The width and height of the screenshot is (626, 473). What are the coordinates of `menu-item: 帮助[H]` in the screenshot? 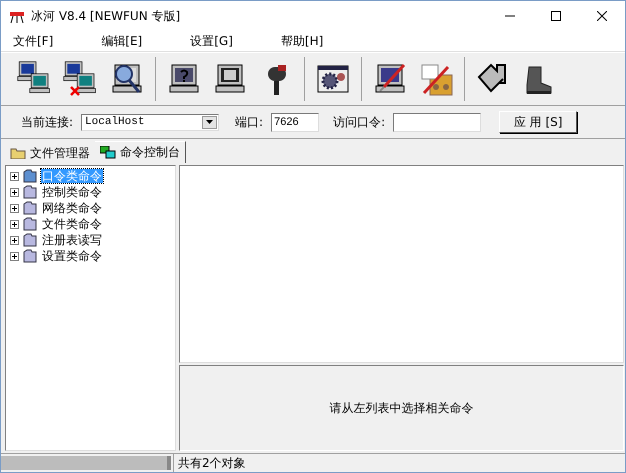 It's located at (302, 41).